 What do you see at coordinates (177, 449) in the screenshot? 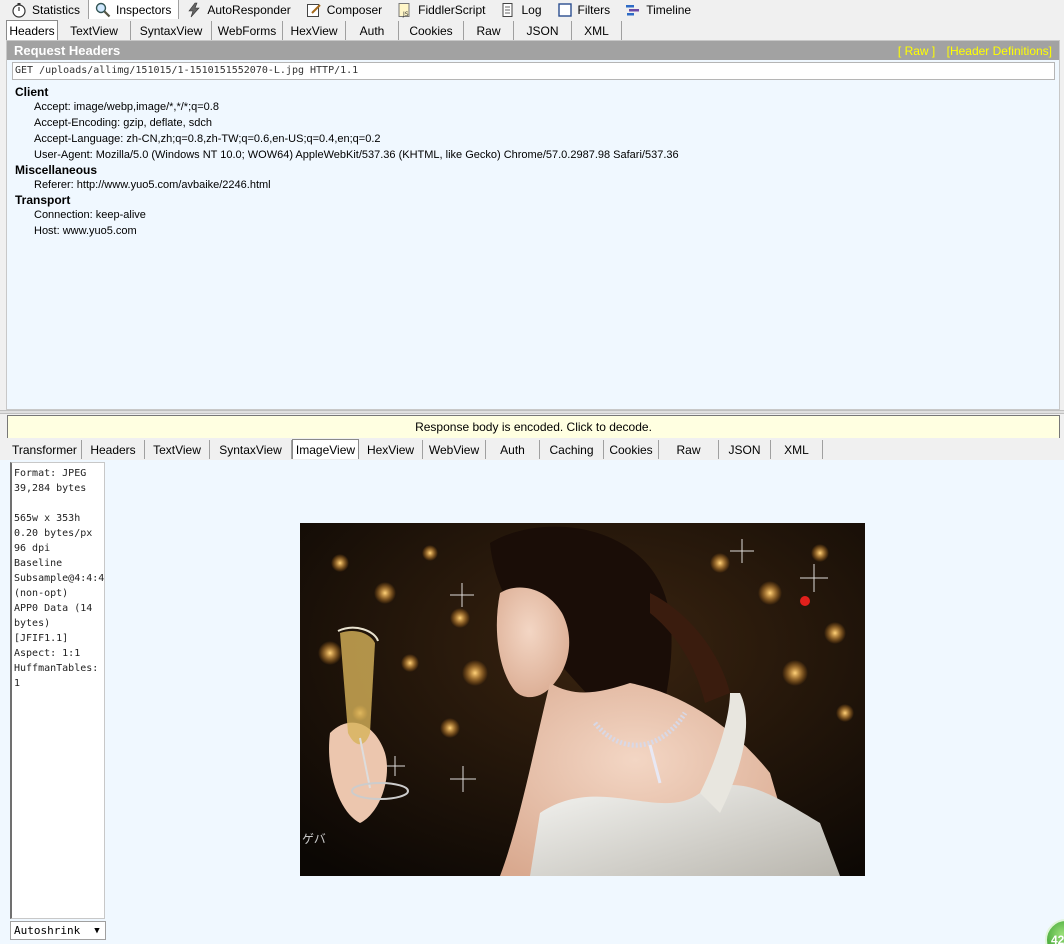
I see `response-tab-textview: TextView` at bounding box center [177, 449].